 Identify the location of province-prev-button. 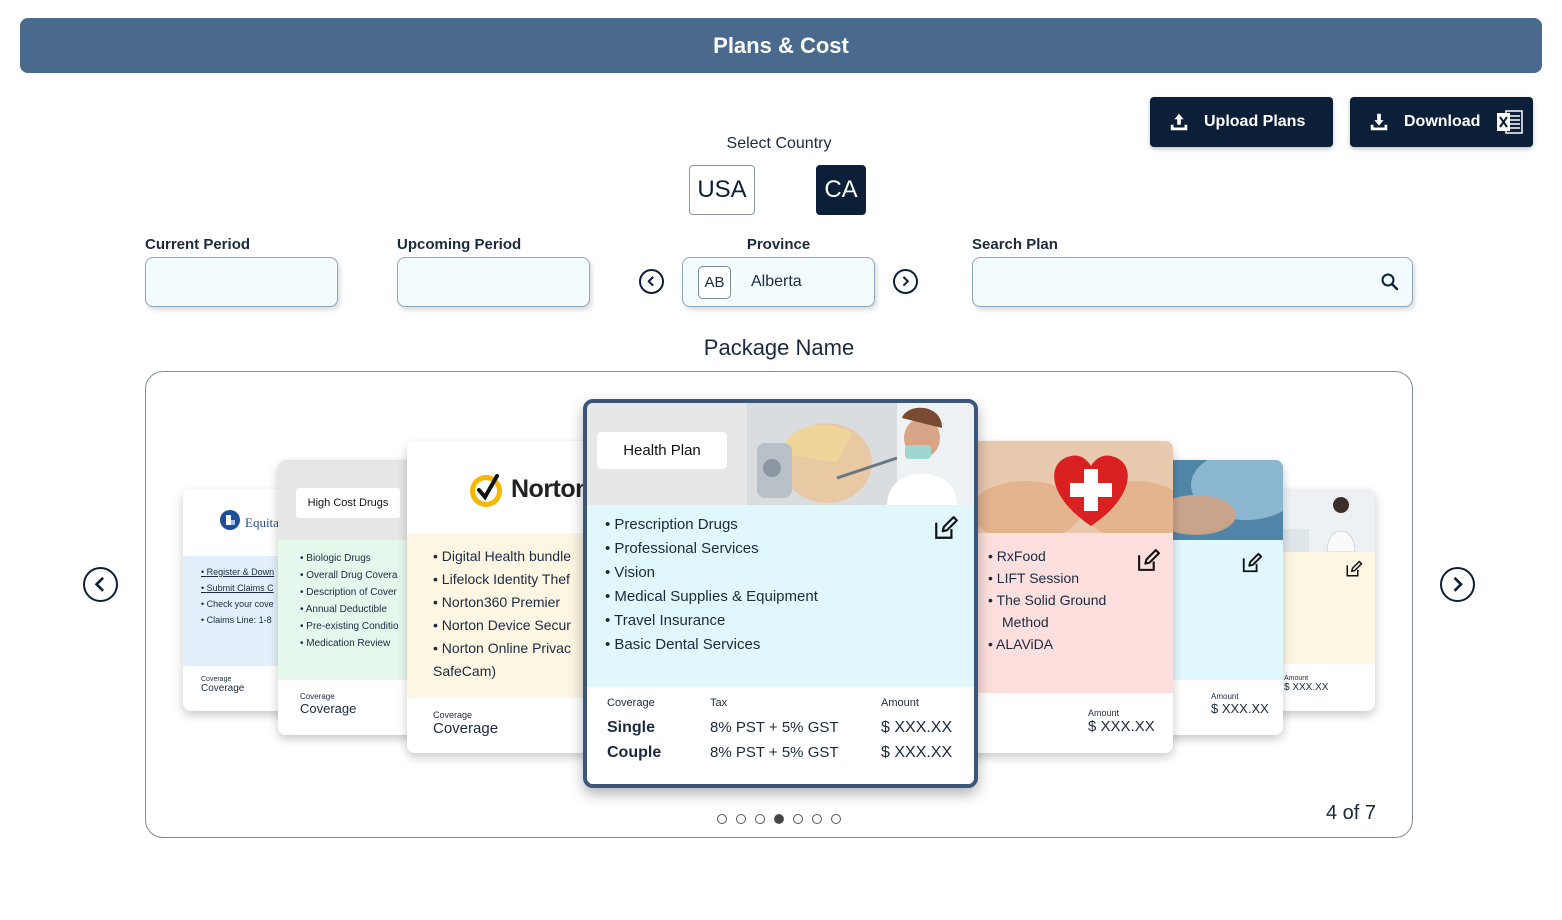
(651, 281).